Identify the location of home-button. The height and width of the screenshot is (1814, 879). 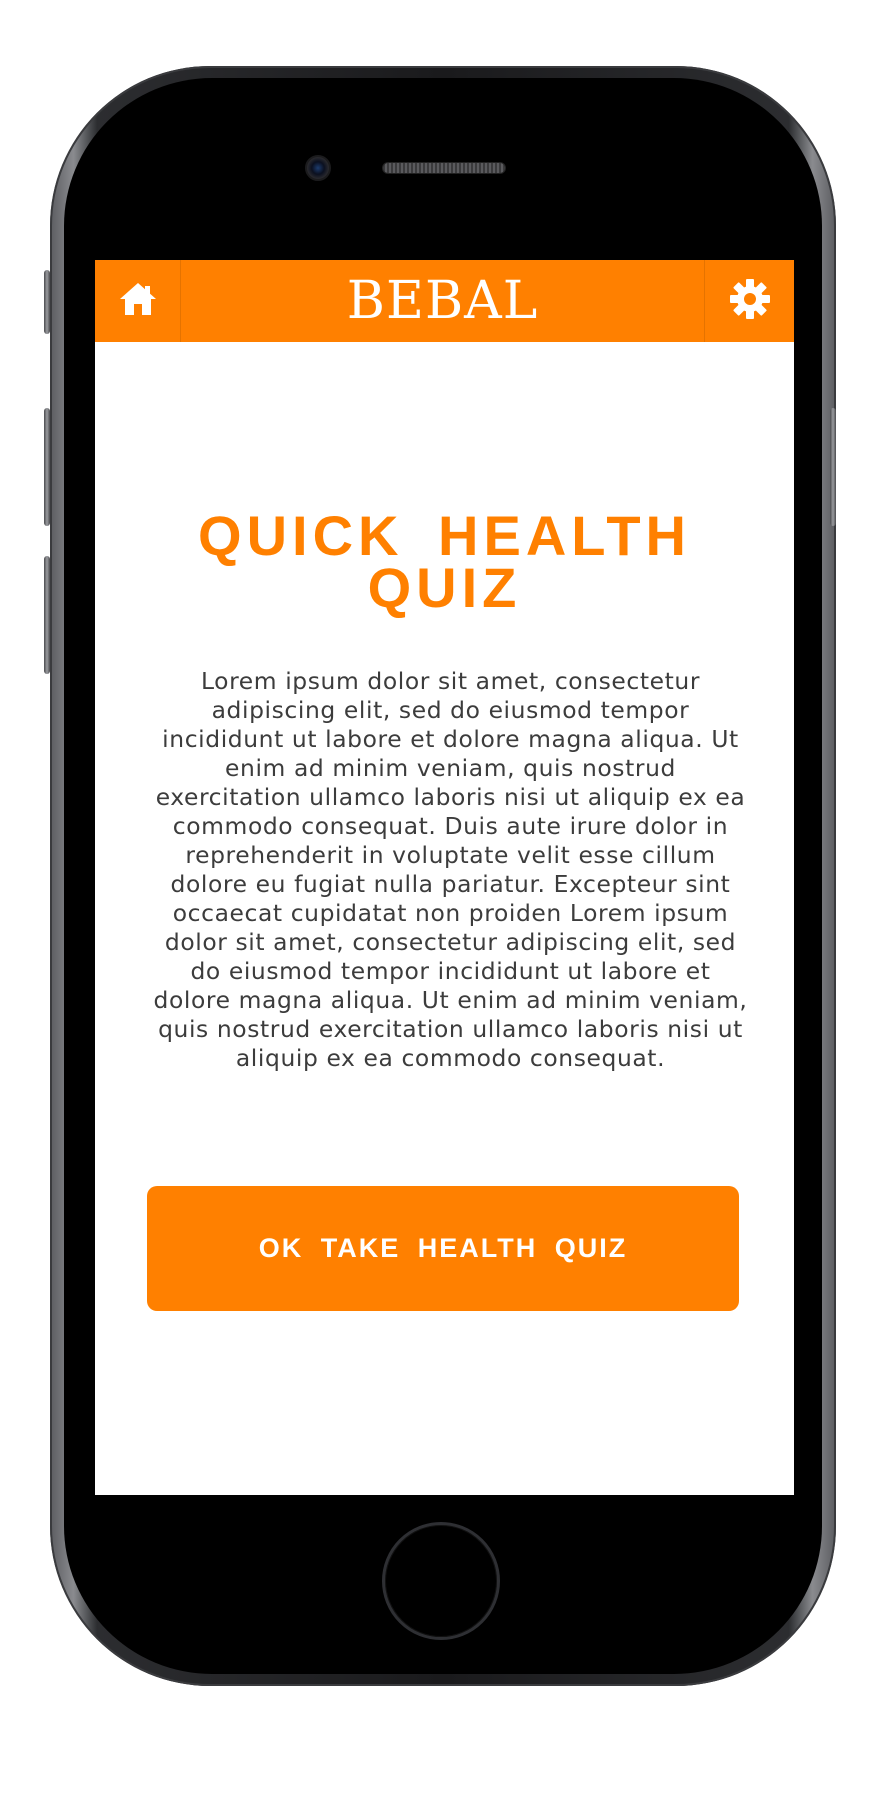
(138, 301).